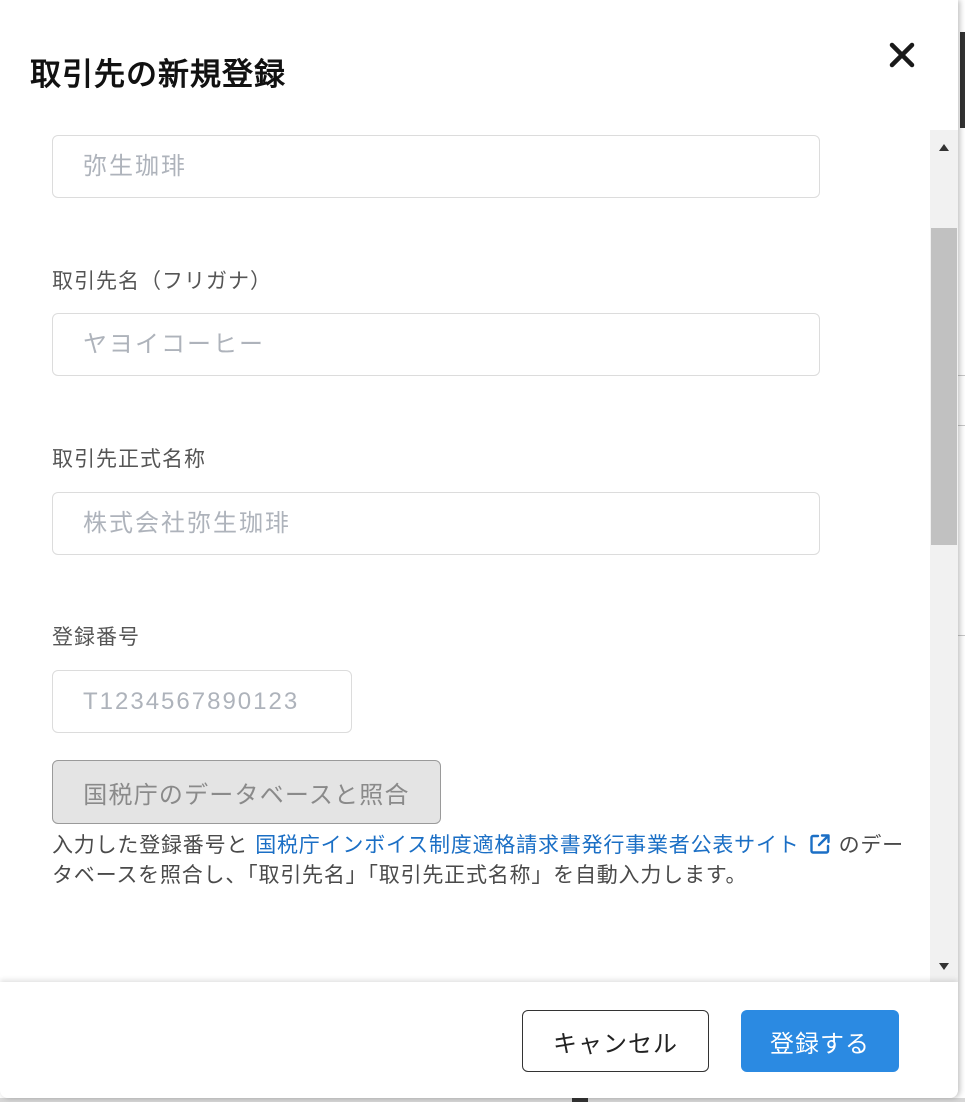 Image resolution: width=965 pixels, height=1102 pixels. Describe the element at coordinates (944, 386) in the screenshot. I see `scrollbar-thumb` at that location.